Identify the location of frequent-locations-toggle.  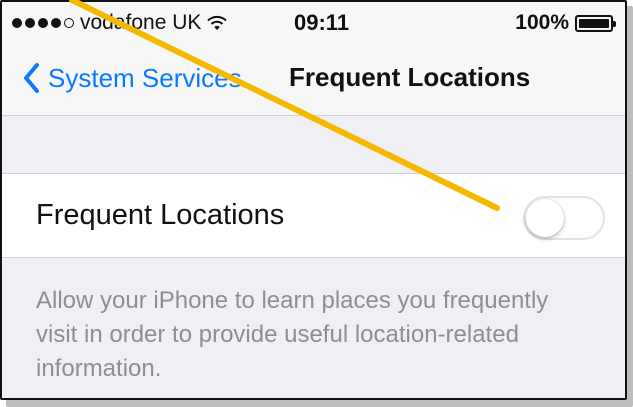
(564, 218).